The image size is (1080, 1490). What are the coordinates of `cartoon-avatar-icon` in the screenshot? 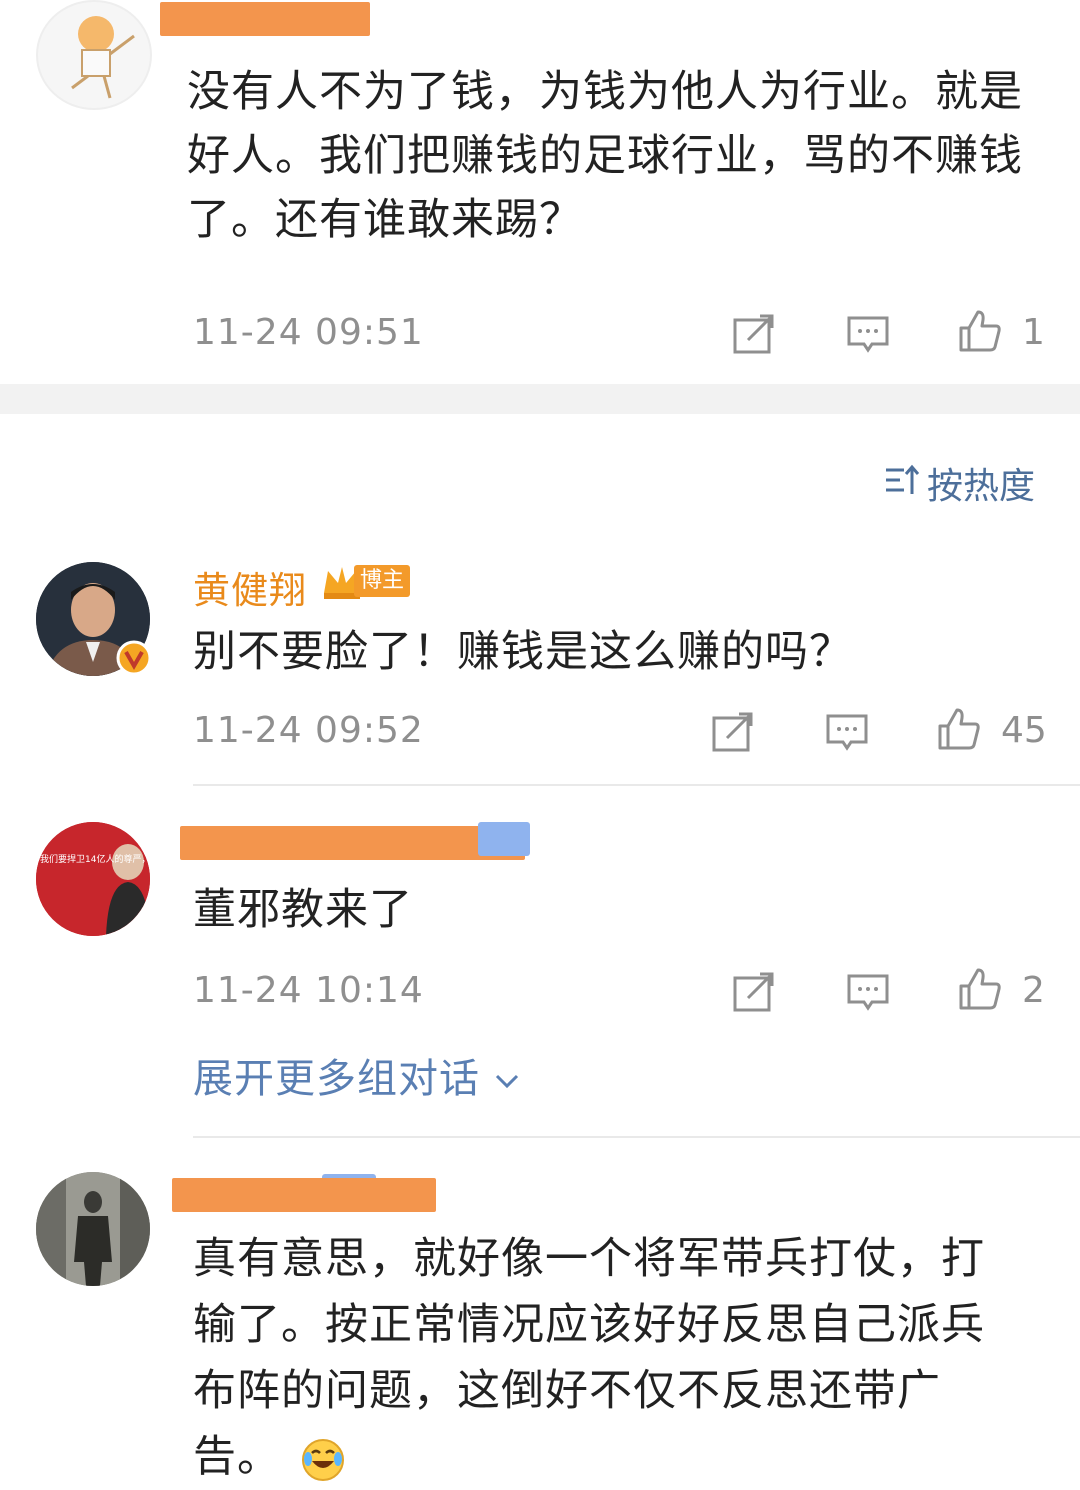 It's located at (103, 57).